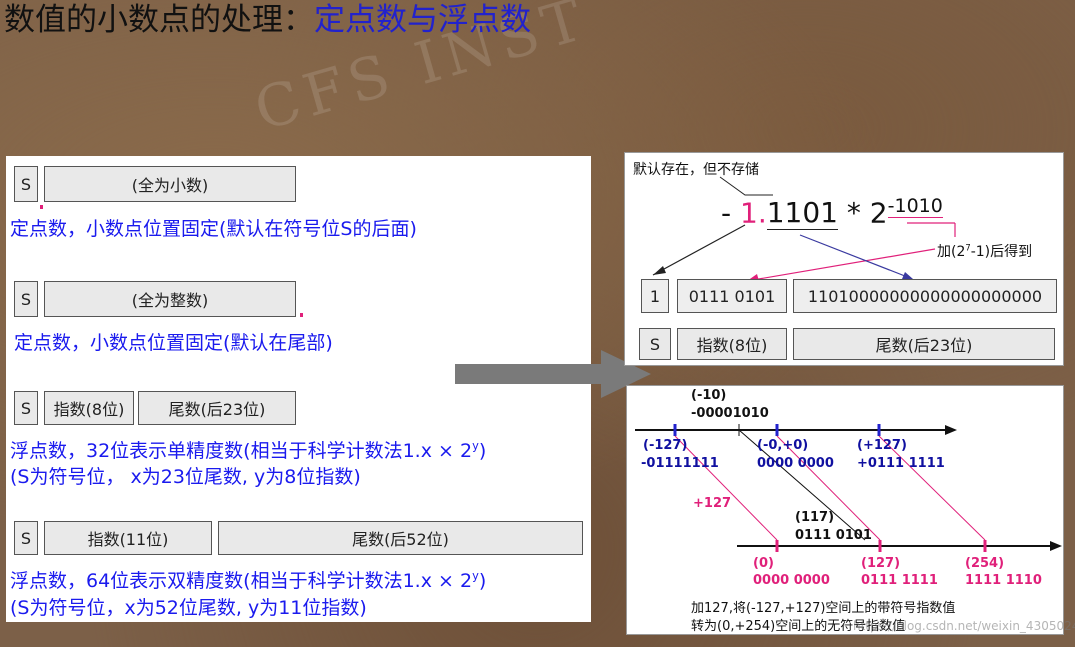 Image resolution: width=1075 pixels, height=647 pixels. Describe the element at coordinates (400, 538) in the screenshot. I see `mantissa-cell: 尾数(后52位)` at that location.